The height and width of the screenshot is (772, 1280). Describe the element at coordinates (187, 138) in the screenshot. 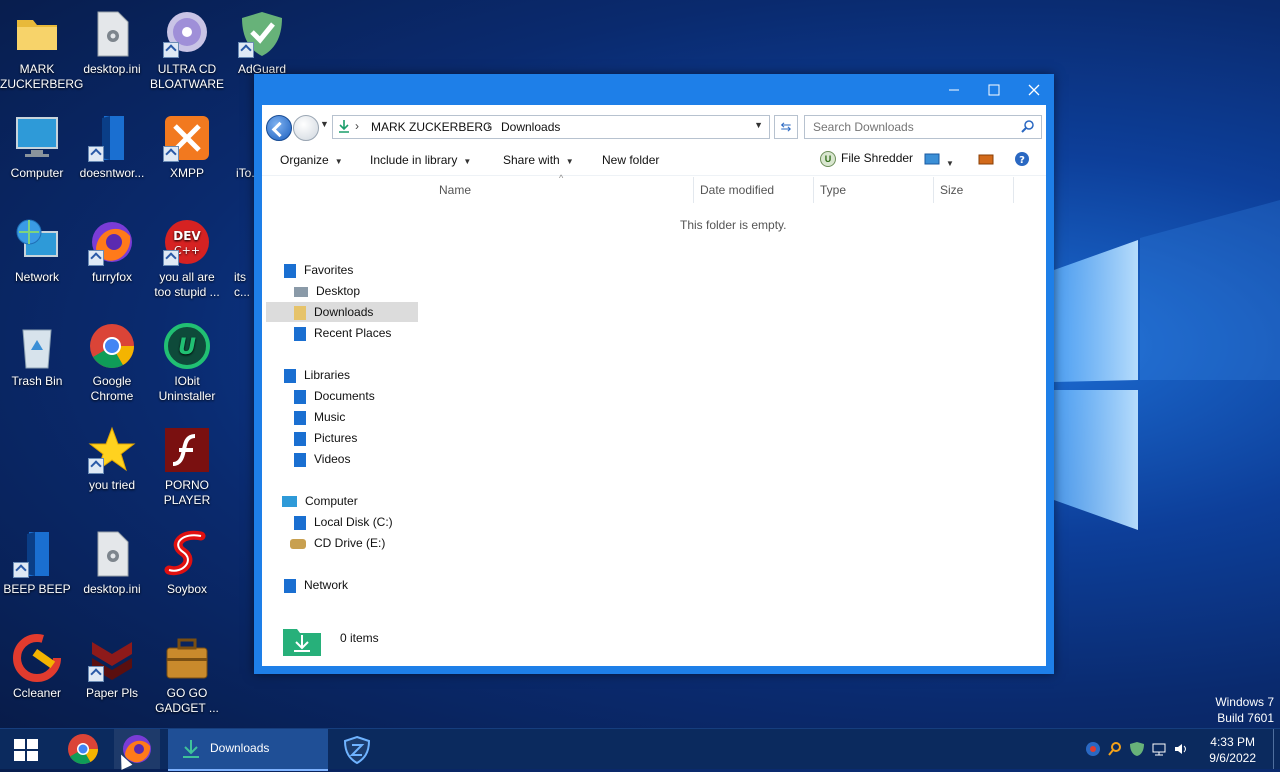

I see `xampp-icon` at that location.